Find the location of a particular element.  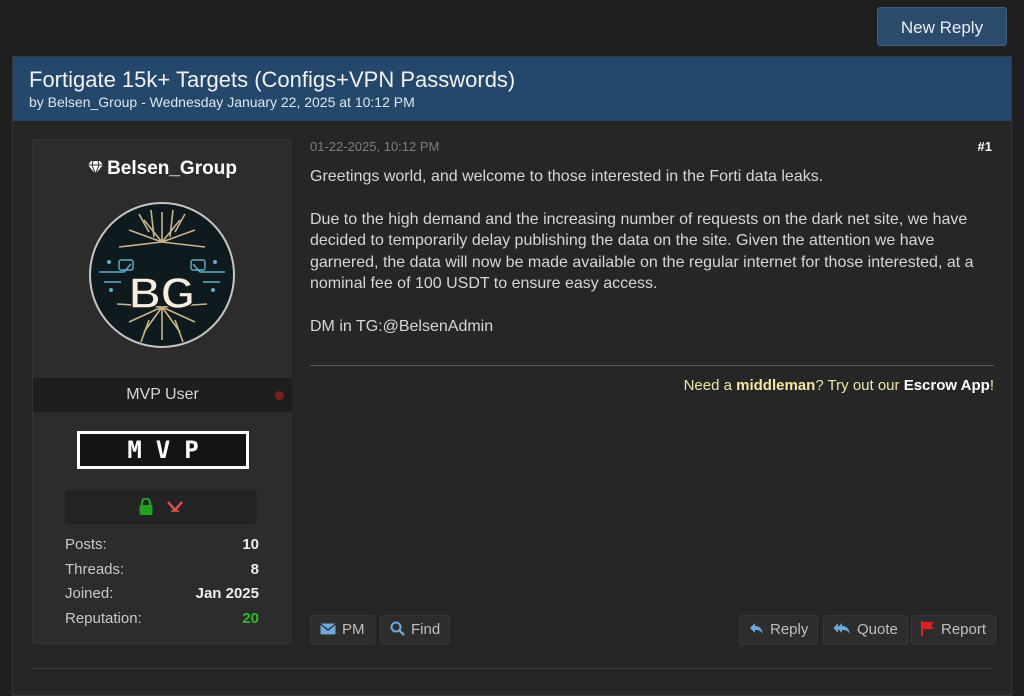

stat-posts: Posts: 10 is located at coordinates (162, 544).